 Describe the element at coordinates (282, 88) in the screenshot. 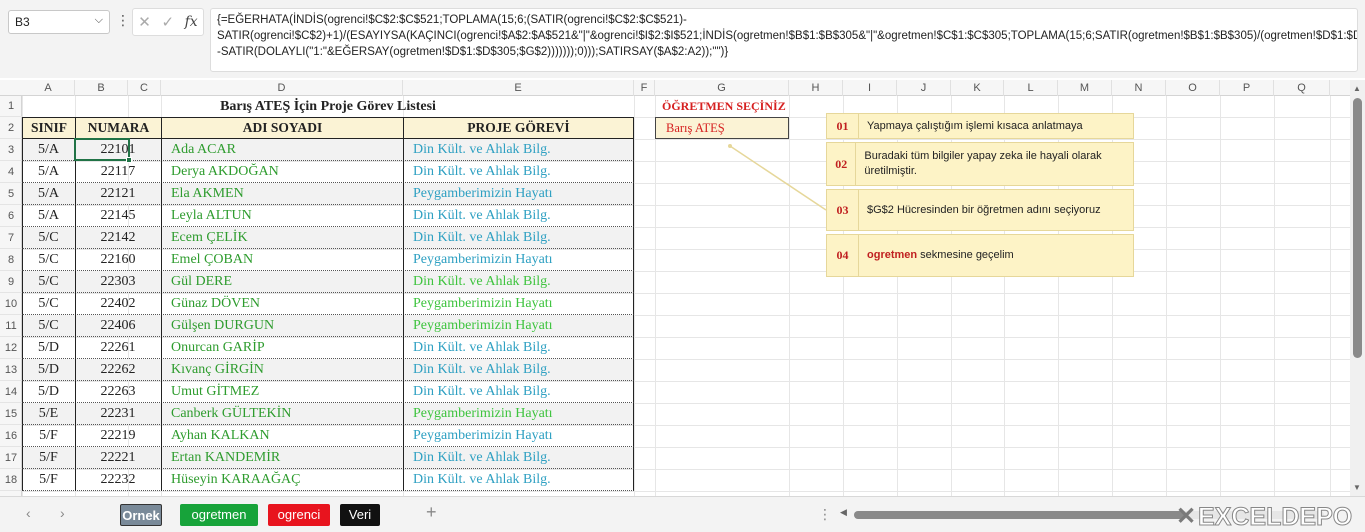

I see `column-header-d: D` at that location.